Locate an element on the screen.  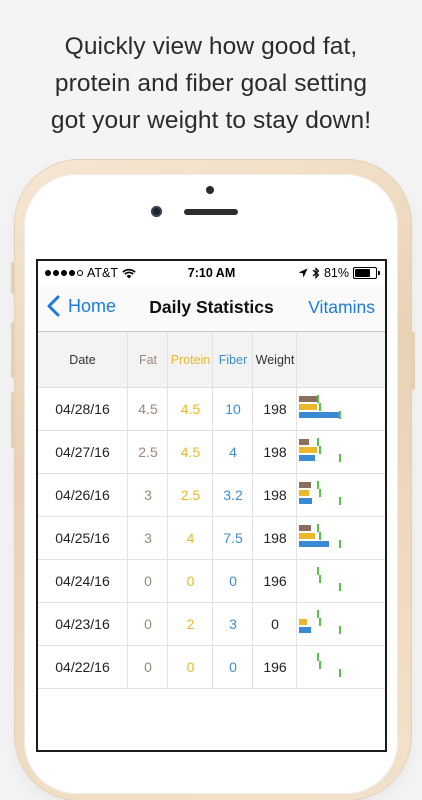
table-row: 04/22/16 0 0 0 196 is located at coordinates (211, 667).